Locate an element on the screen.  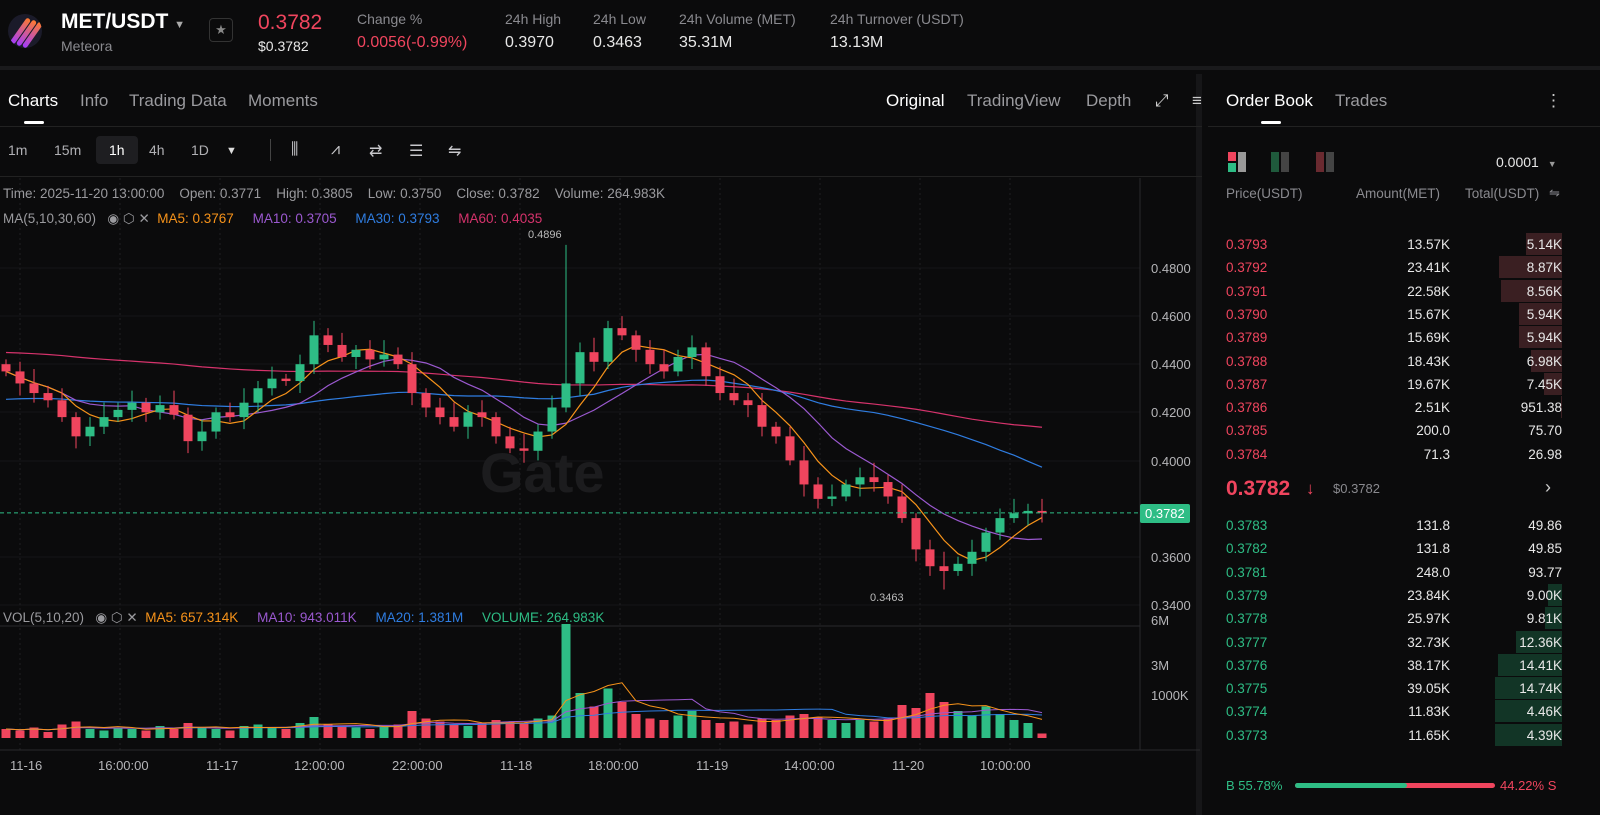
ask-row: 0.3784 71.3 26.98 is located at coordinates (1394, 454).